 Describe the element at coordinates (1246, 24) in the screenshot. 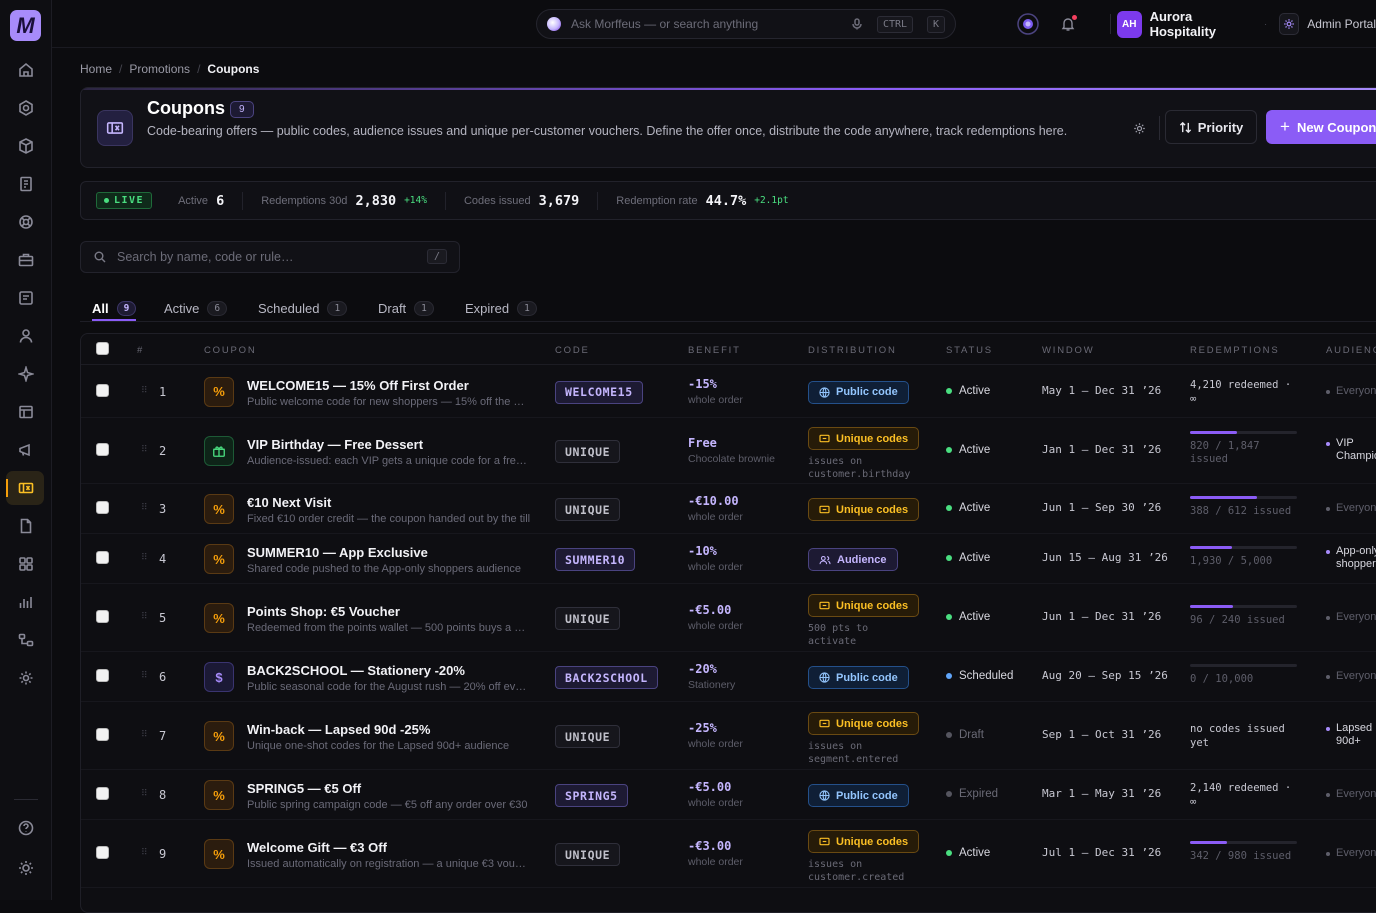

I see `org-switcher: AH Aurora Hospitality · Admin Portal` at that location.